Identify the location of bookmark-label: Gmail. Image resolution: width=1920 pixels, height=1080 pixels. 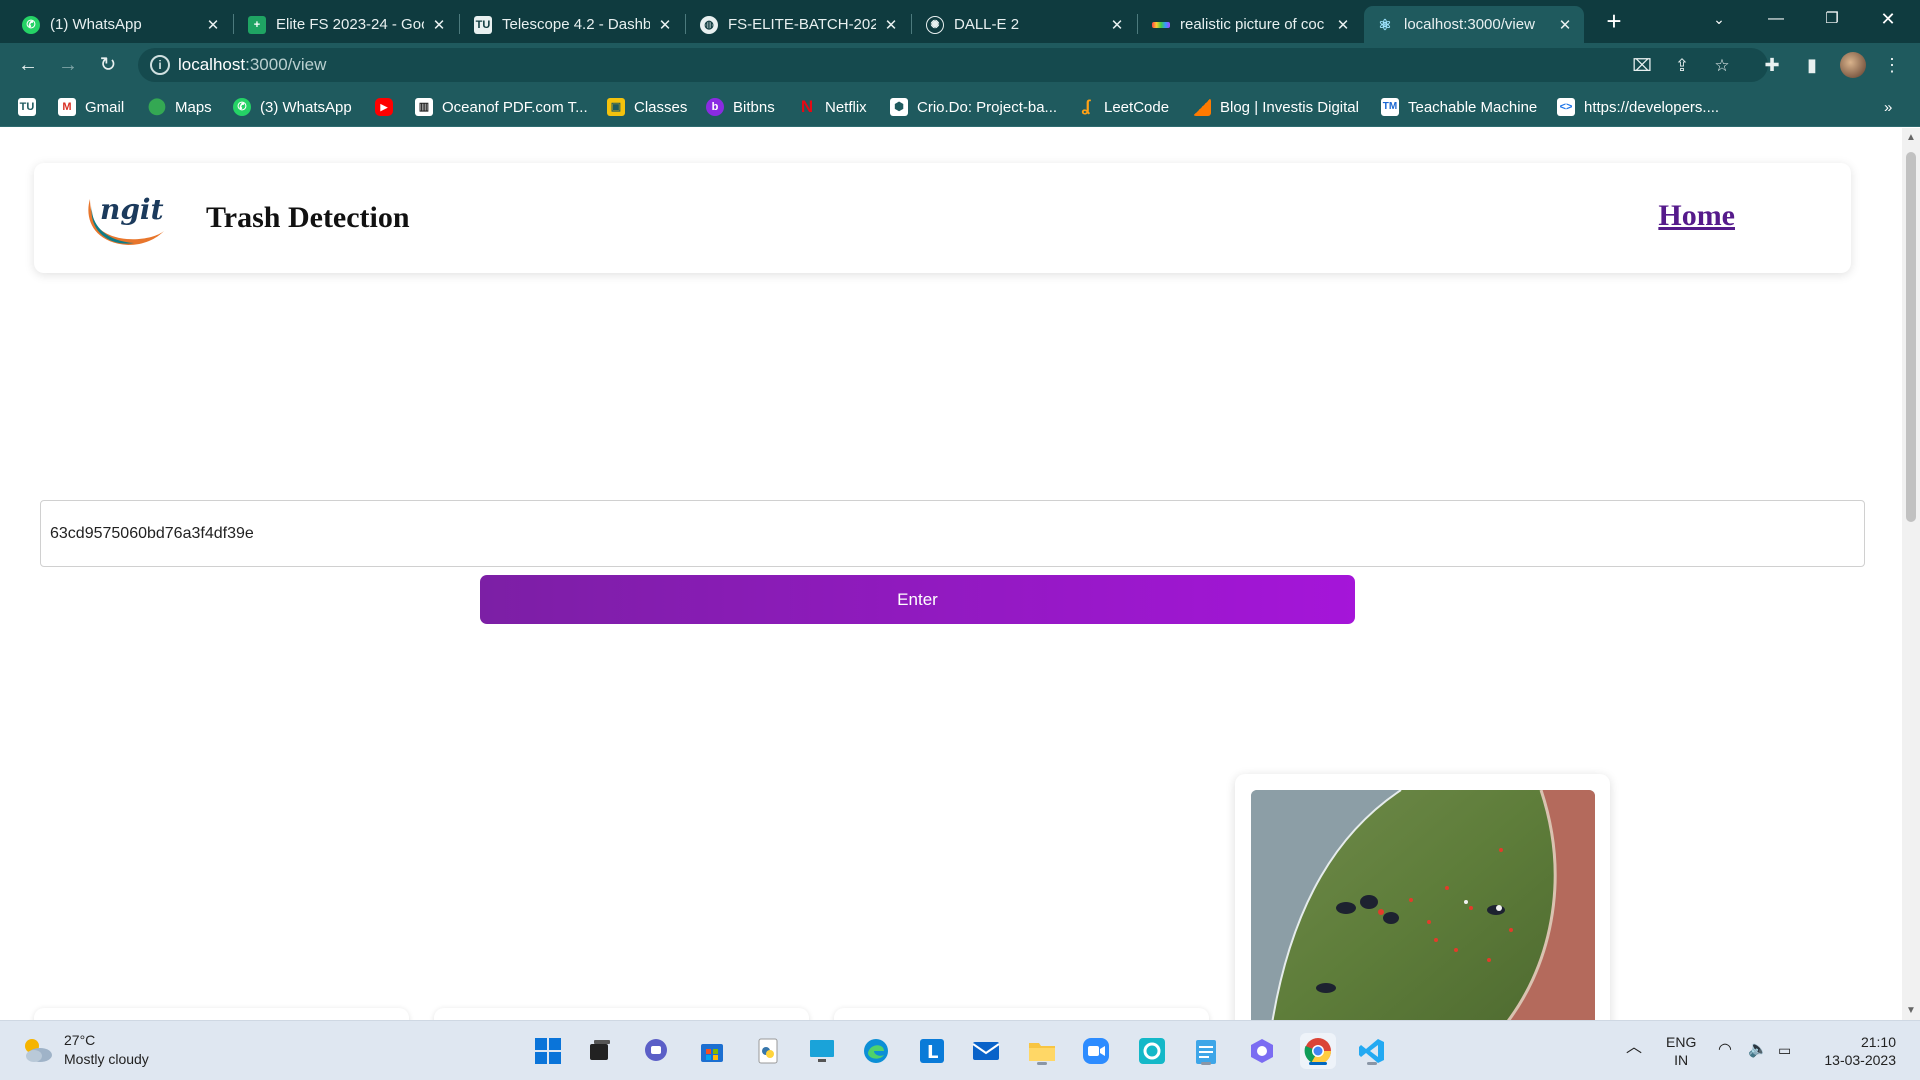
(105, 107).